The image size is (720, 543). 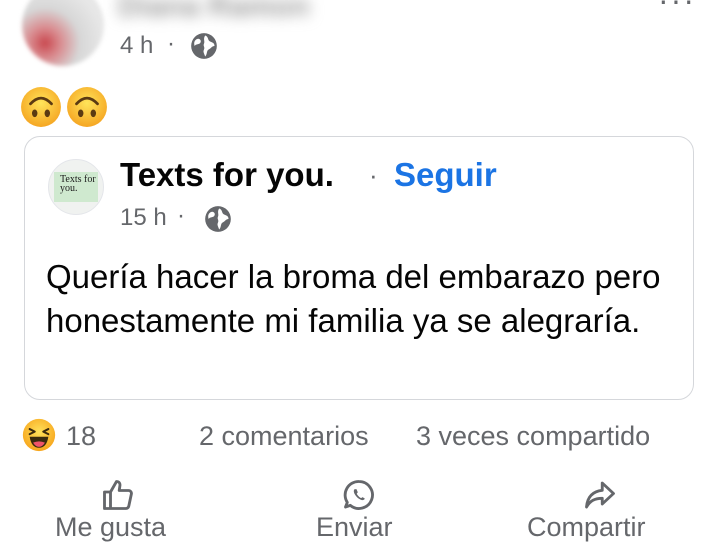 What do you see at coordinates (63, 33) in the screenshot?
I see `author-avatar` at bounding box center [63, 33].